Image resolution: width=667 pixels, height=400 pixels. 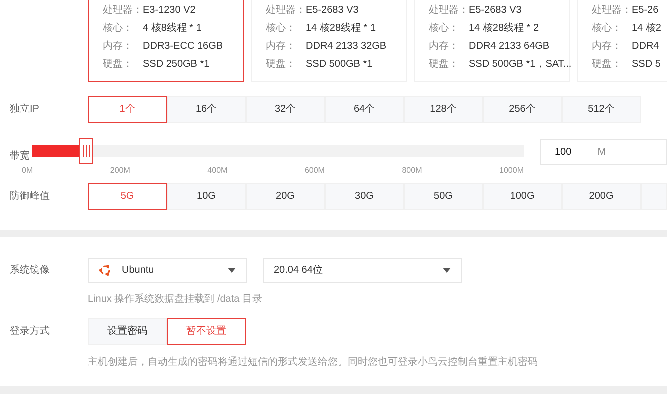 I want to click on option-button: 100G, so click(x=522, y=196).